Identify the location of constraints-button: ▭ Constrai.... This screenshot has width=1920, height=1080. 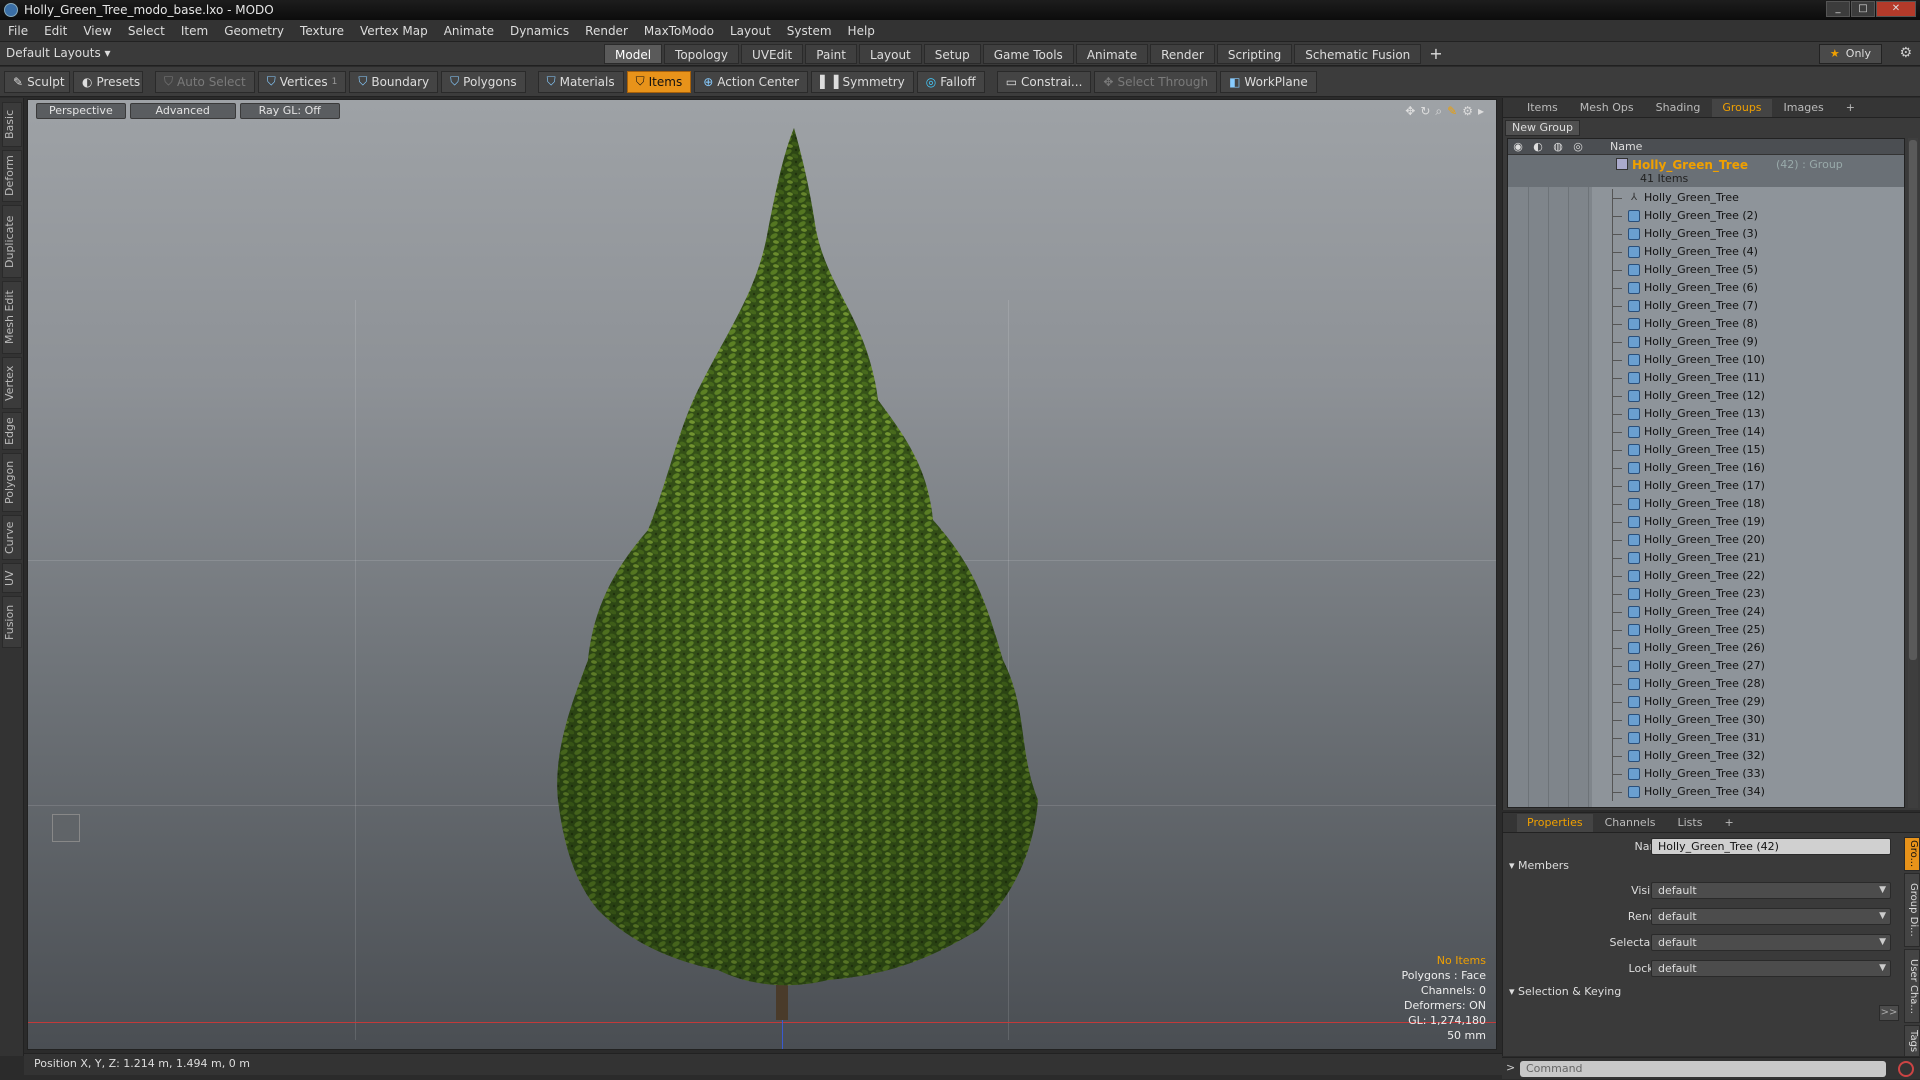
(1044, 81).